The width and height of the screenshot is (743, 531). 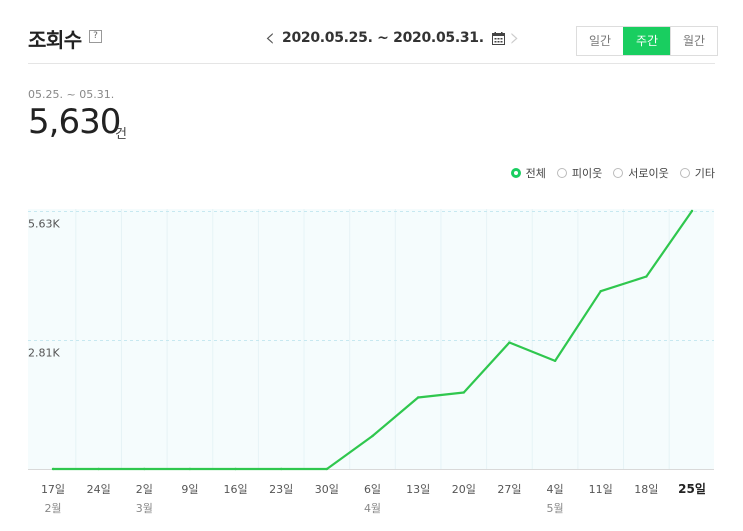 What do you see at coordinates (95, 36) in the screenshot?
I see `help-icon: ?` at bounding box center [95, 36].